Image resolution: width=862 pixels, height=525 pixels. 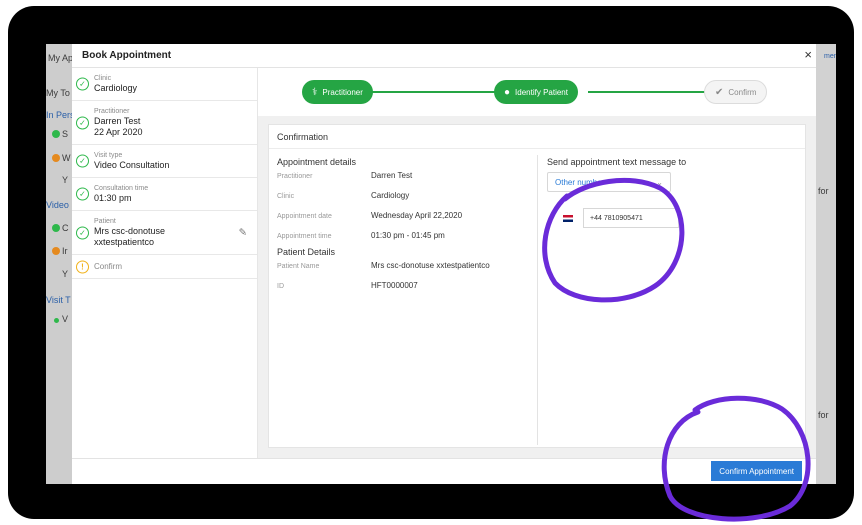 What do you see at coordinates (295, 176) in the screenshot?
I see `detail-key: Practitioner` at bounding box center [295, 176].